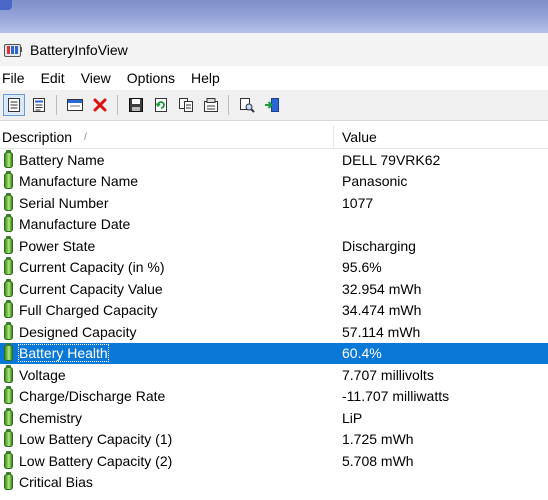  I want to click on menu-bar: File Edit View Options Help, so click(274, 78).